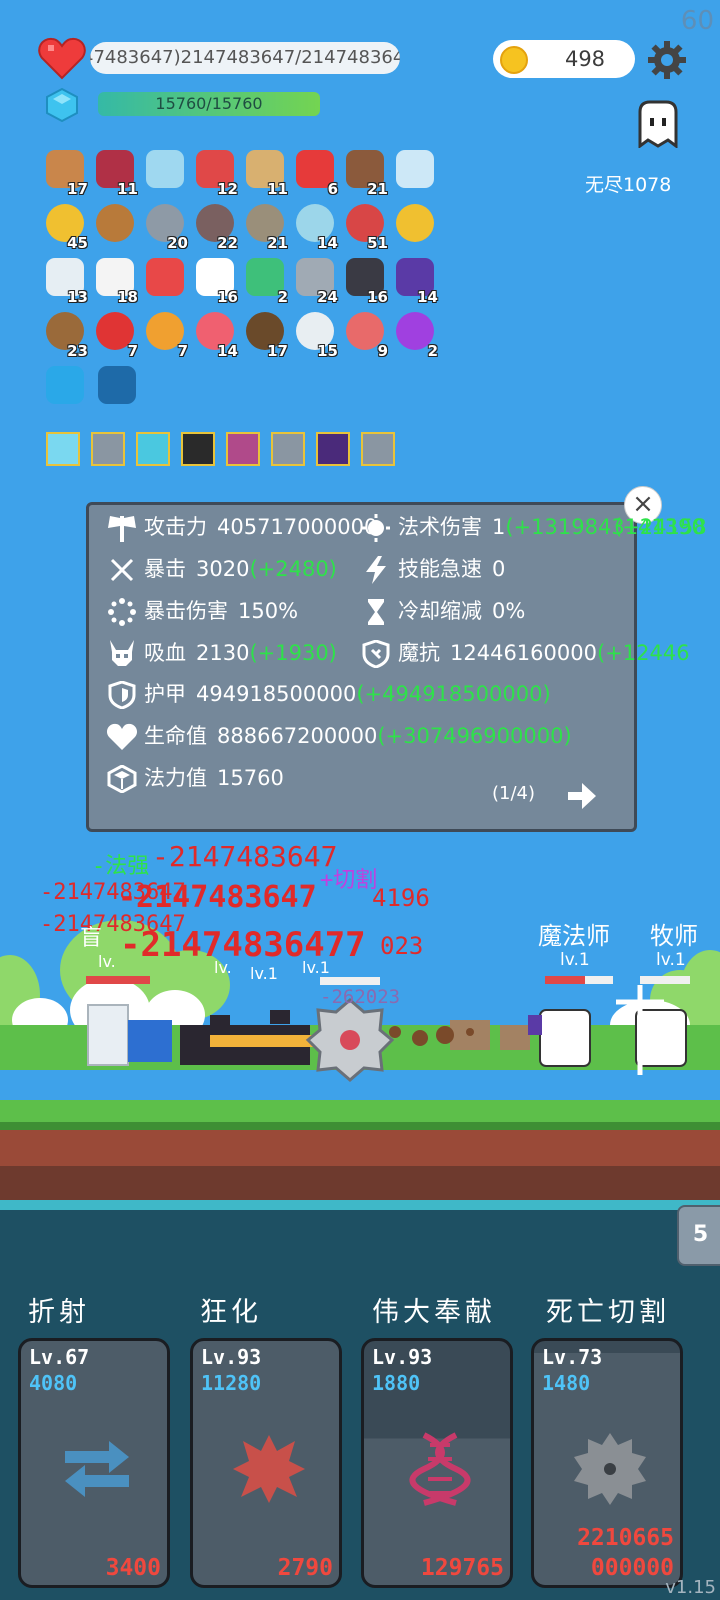 This screenshot has height=1600, width=720. I want to click on magnifier-icon, so click(165, 170).